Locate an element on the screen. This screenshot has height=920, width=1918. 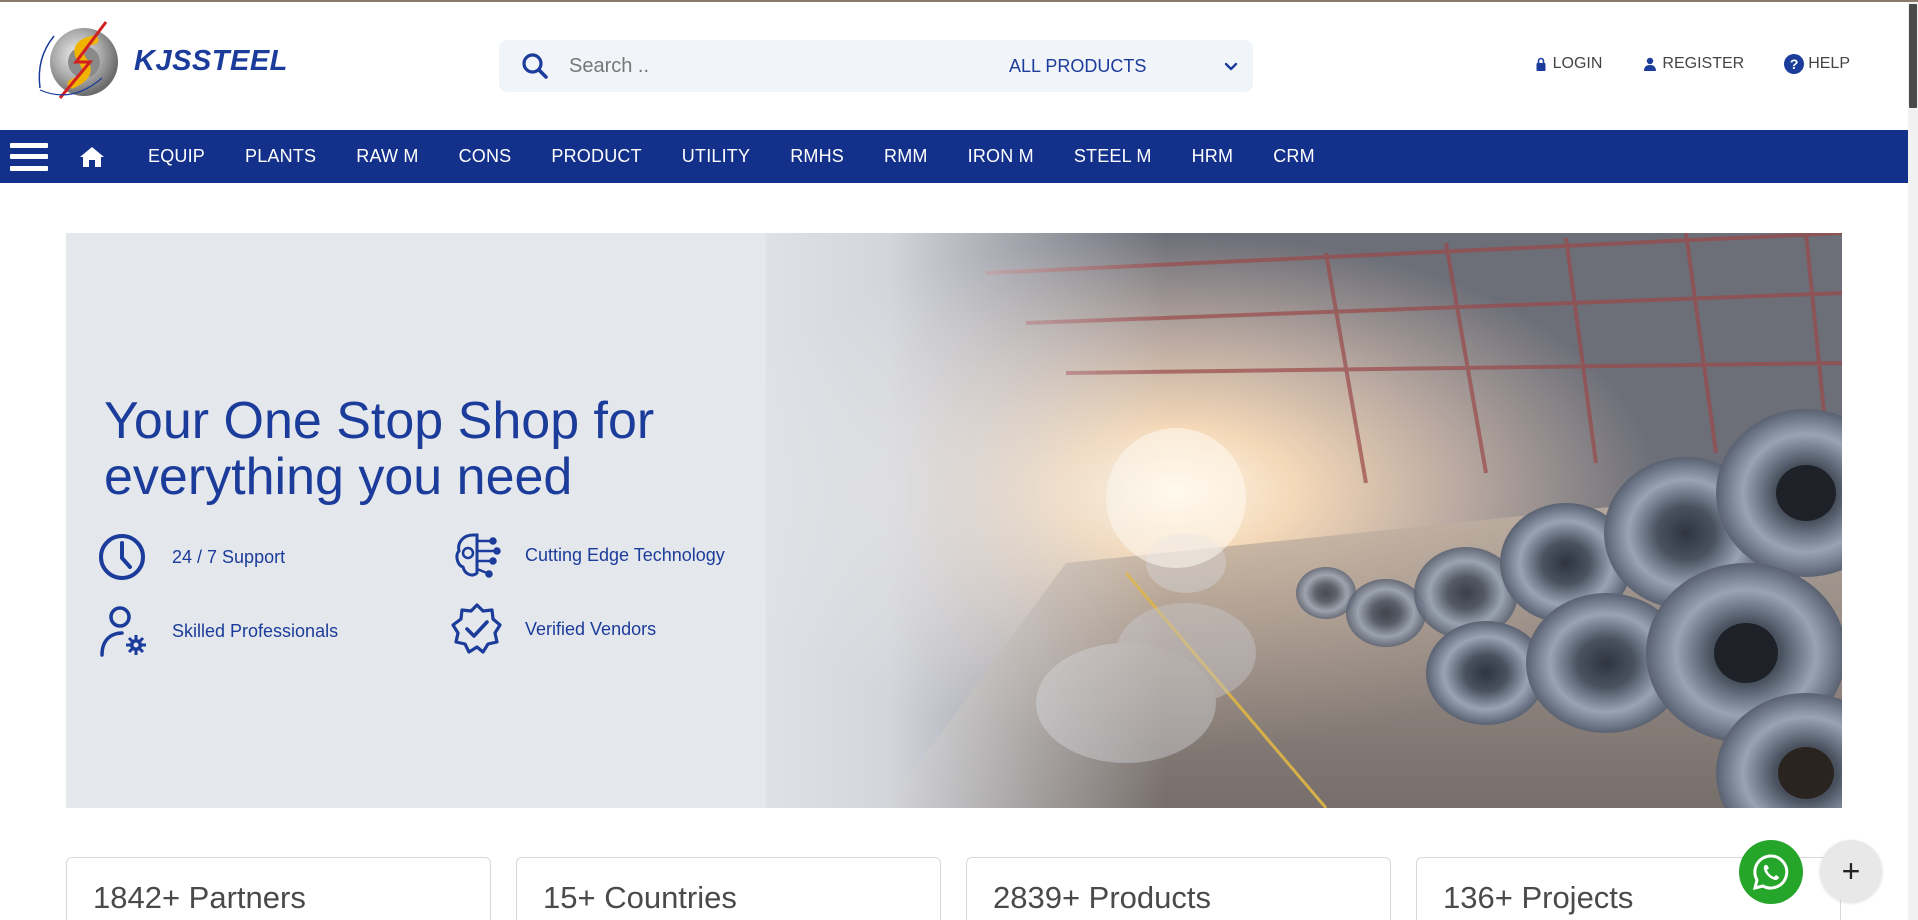
chevron-down-icon is located at coordinates (1231, 66).